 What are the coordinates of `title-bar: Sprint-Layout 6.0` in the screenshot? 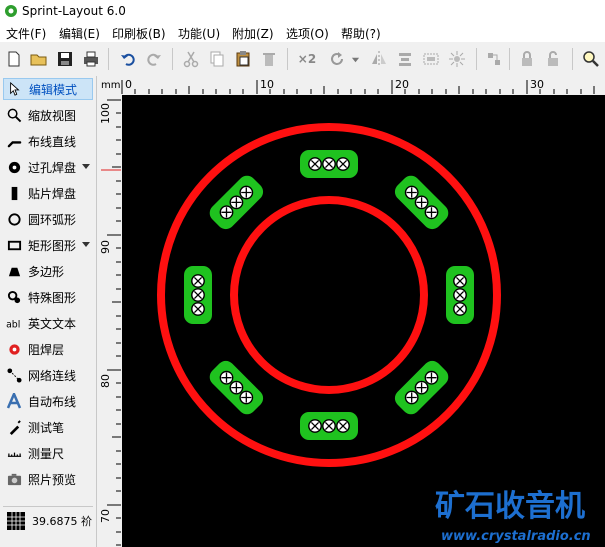 It's located at (302, 11).